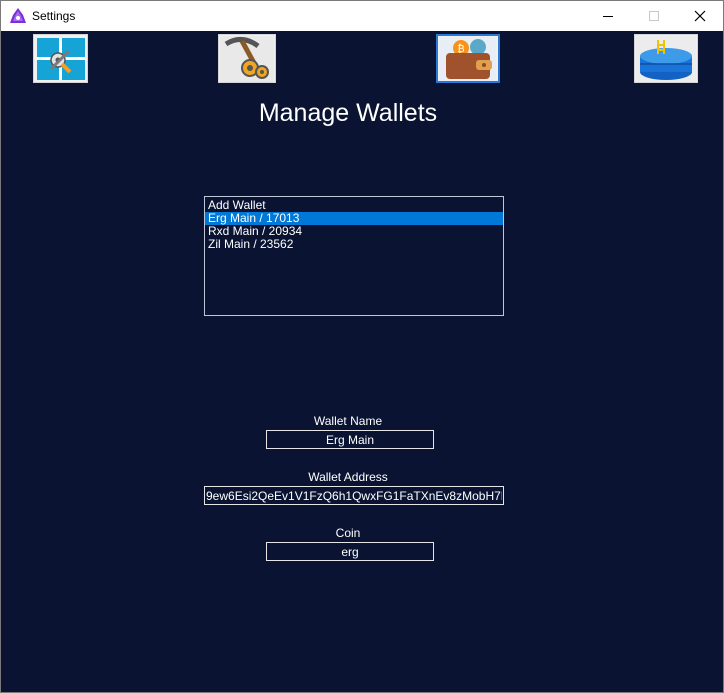  What do you see at coordinates (54, 16) in the screenshot?
I see `window-title: Settings` at bounding box center [54, 16].